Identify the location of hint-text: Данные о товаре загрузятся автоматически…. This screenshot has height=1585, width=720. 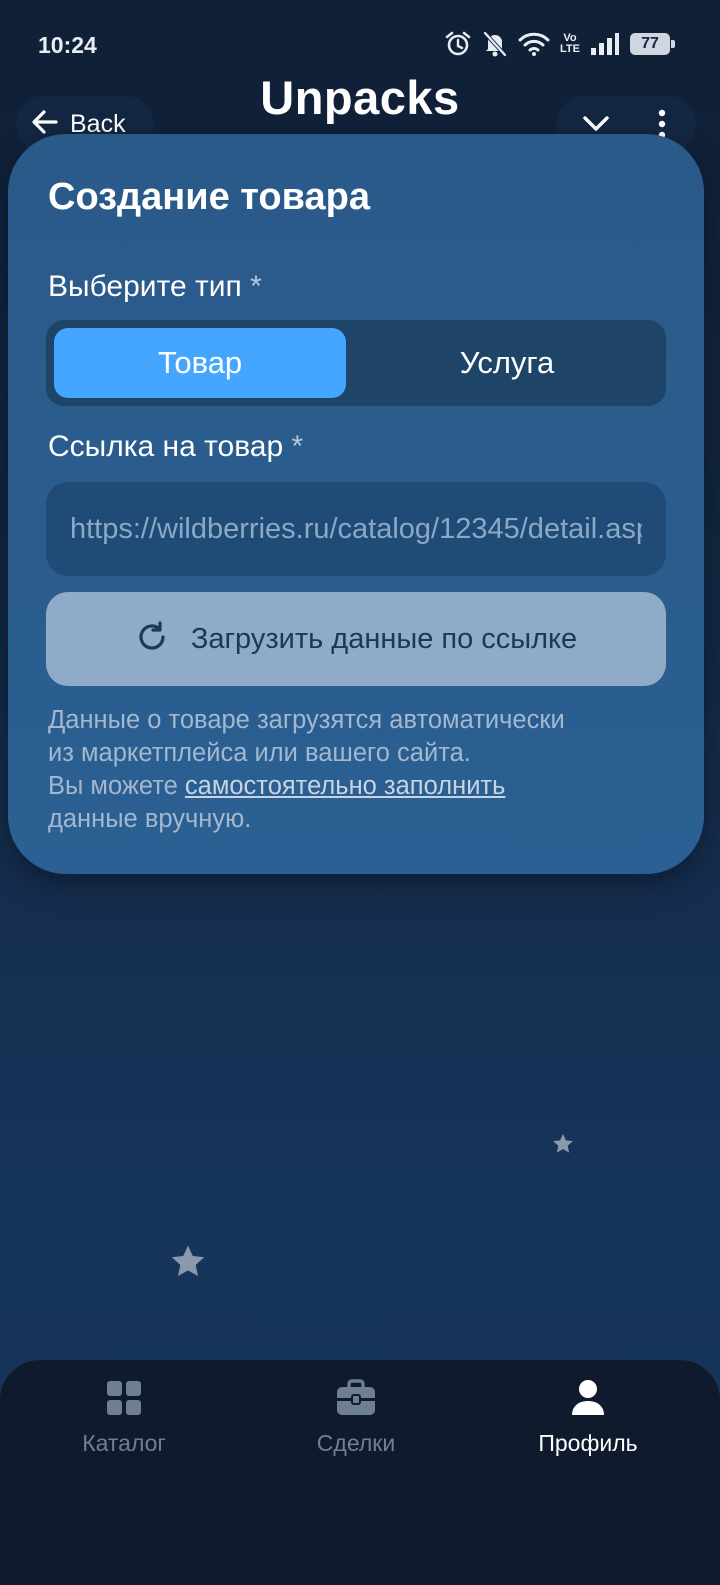
(363, 770).